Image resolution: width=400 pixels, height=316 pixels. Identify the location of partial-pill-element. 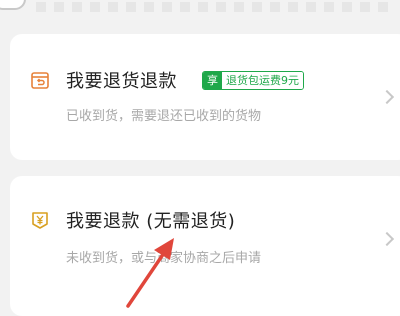
(13, 5).